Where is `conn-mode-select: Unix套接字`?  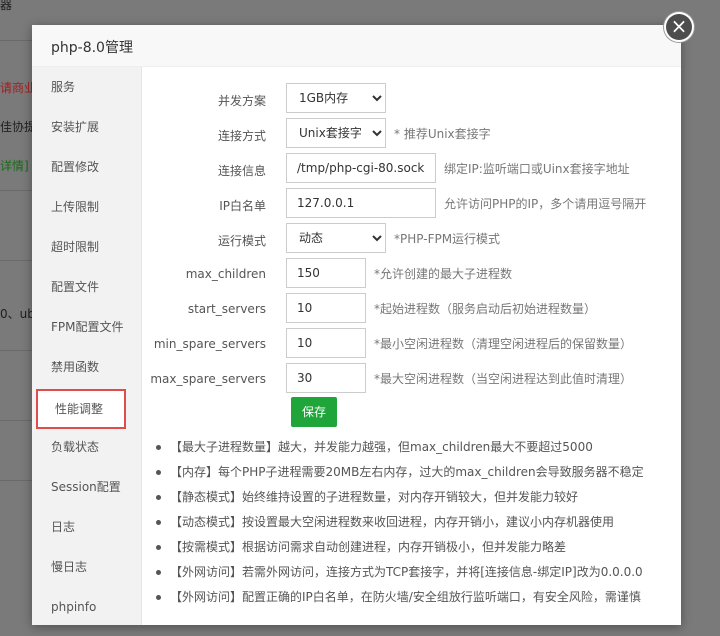
conn-mode-select: Unix套接字 is located at coordinates (336, 133).